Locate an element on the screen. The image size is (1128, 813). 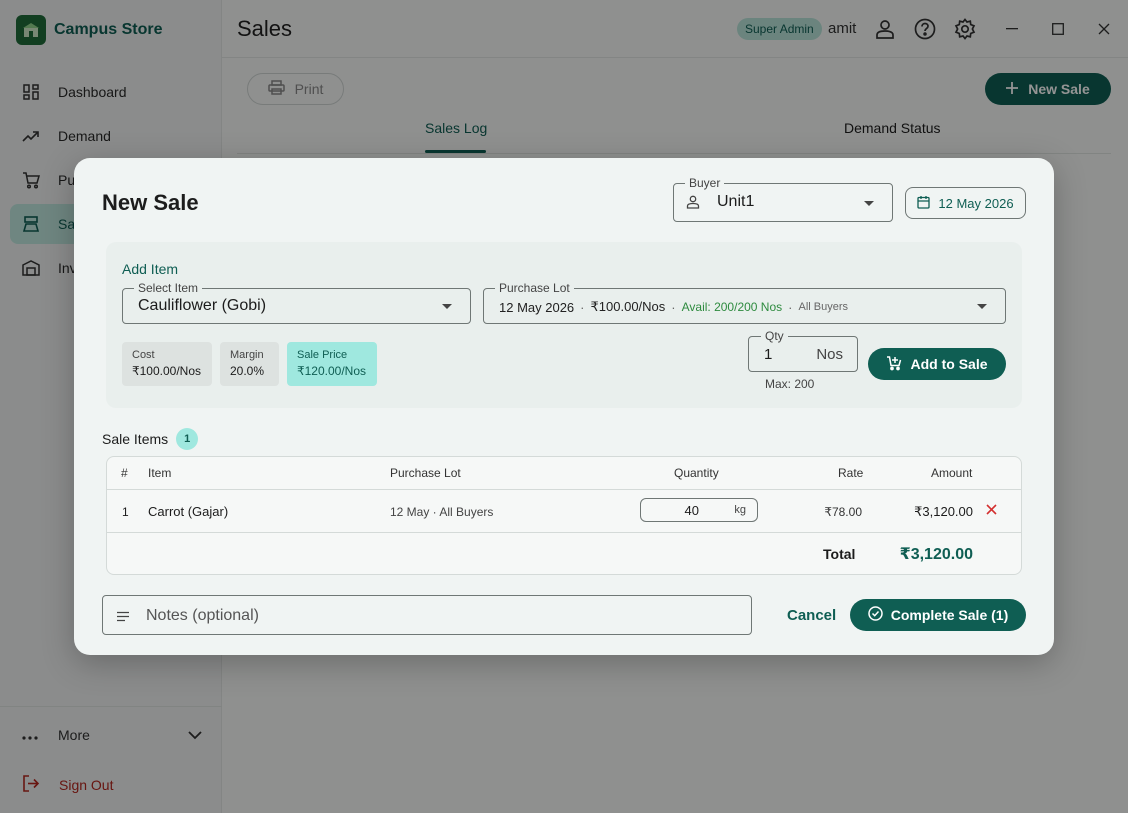
add-to-sale-button: Add to Sale is located at coordinates (937, 364).